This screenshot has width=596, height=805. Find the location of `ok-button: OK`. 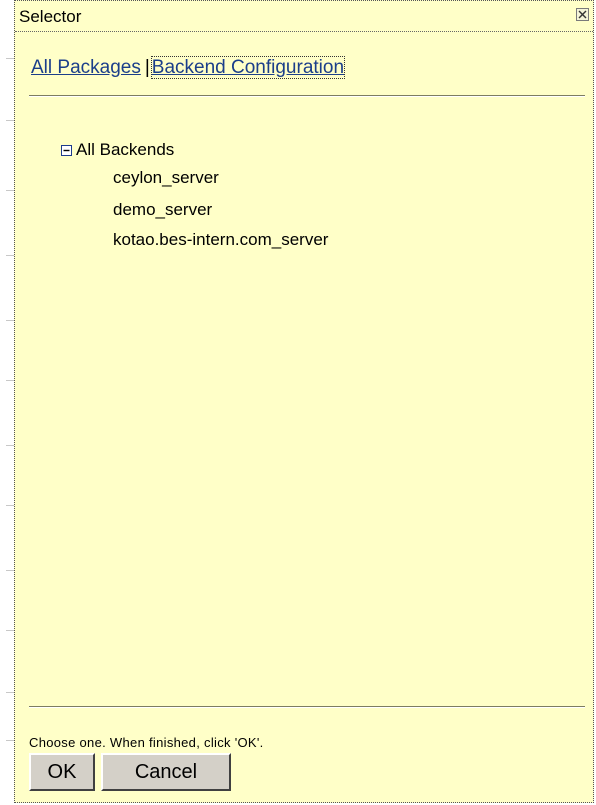

ok-button: OK is located at coordinates (62, 772).